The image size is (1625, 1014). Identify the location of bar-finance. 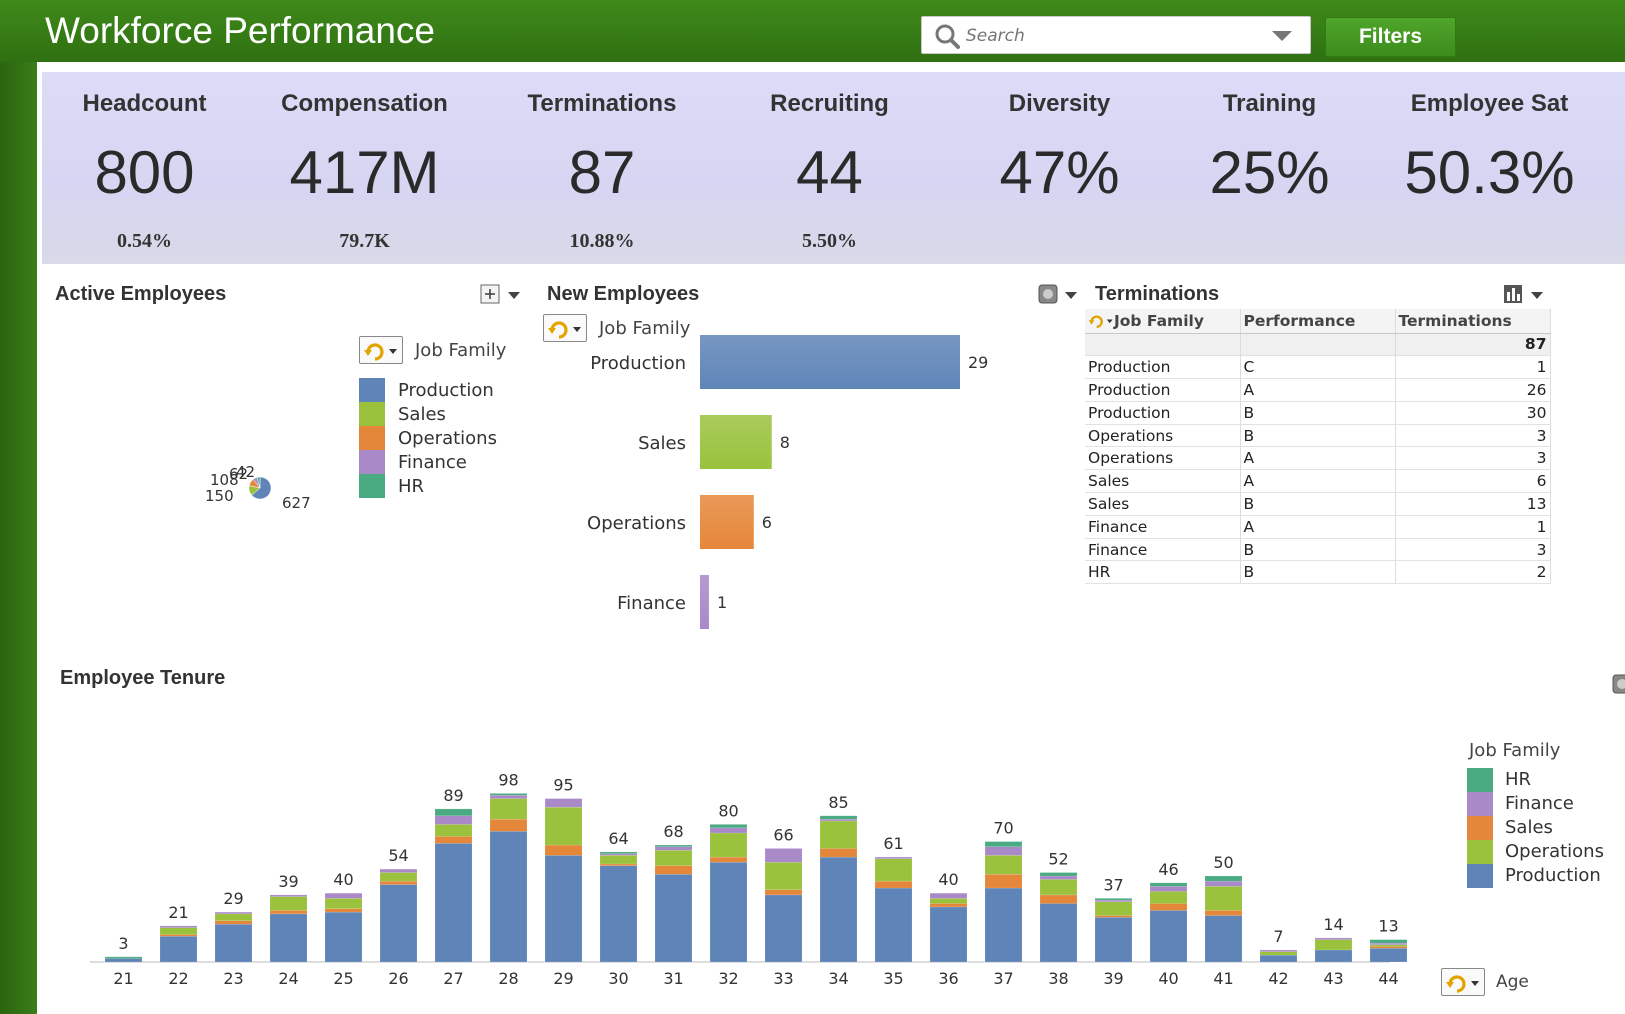
(704, 602).